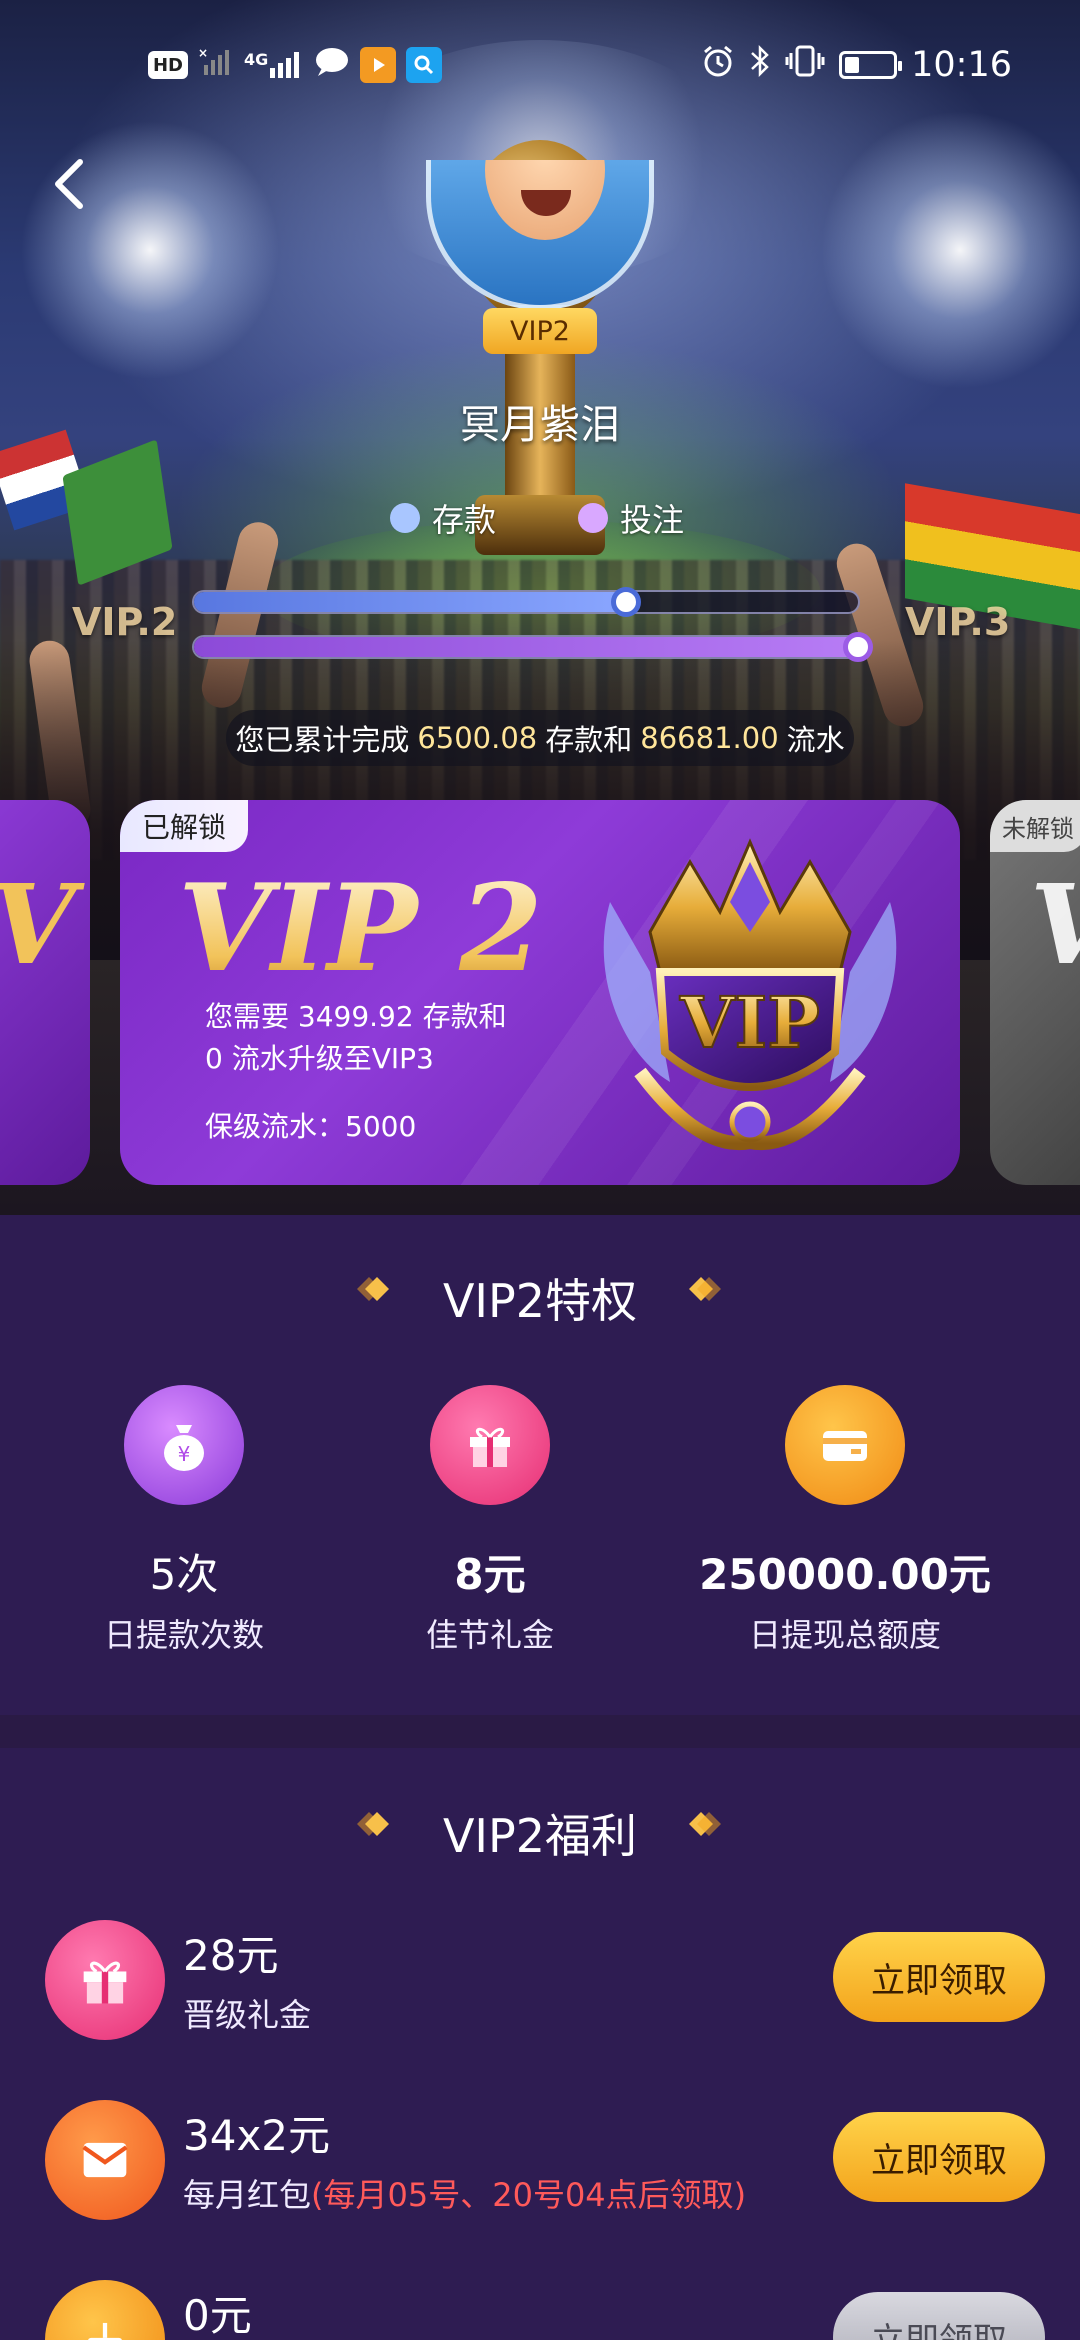 The image size is (1080, 2340). Describe the element at coordinates (311, 1126) in the screenshot. I see `card-retention-line: 保级流水：5000` at that location.